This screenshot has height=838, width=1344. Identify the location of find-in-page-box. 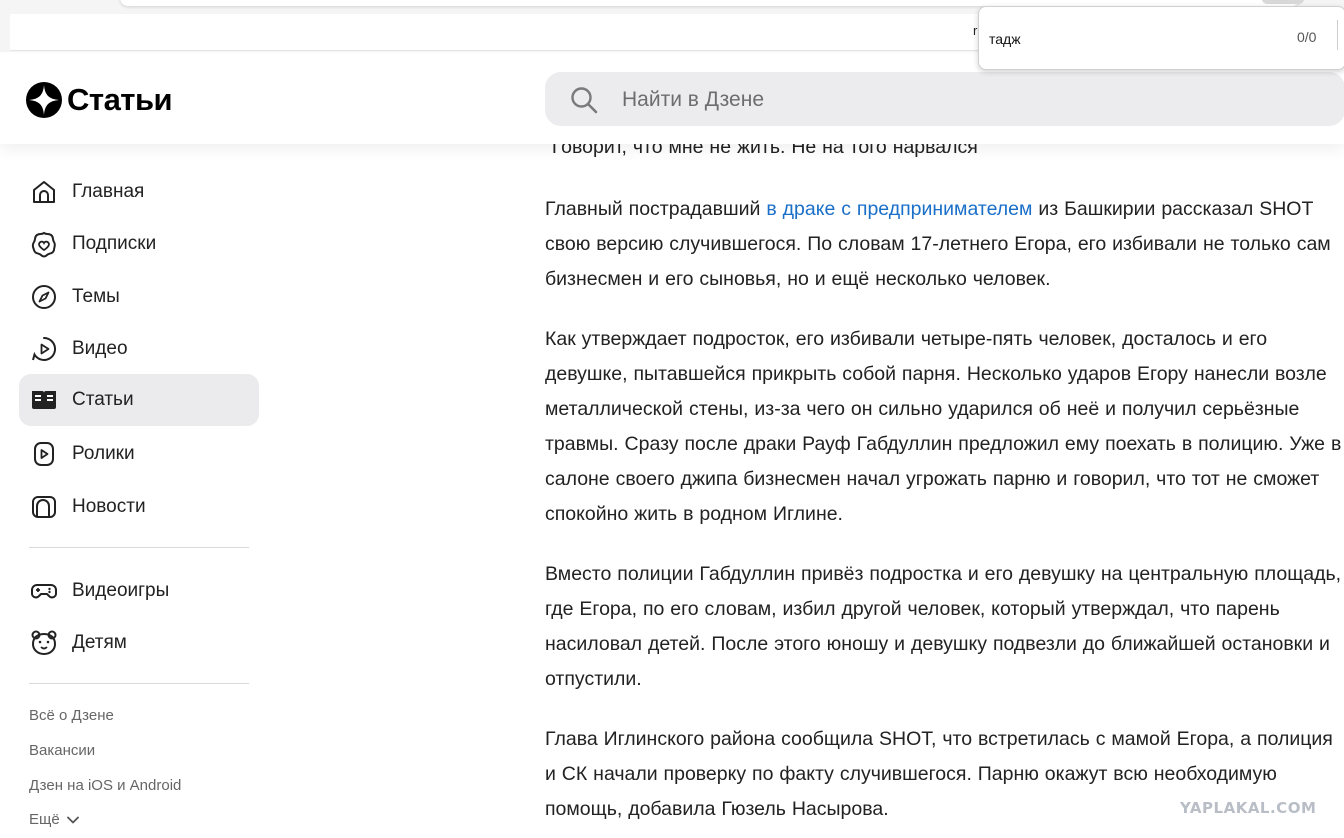
(1161, 38).